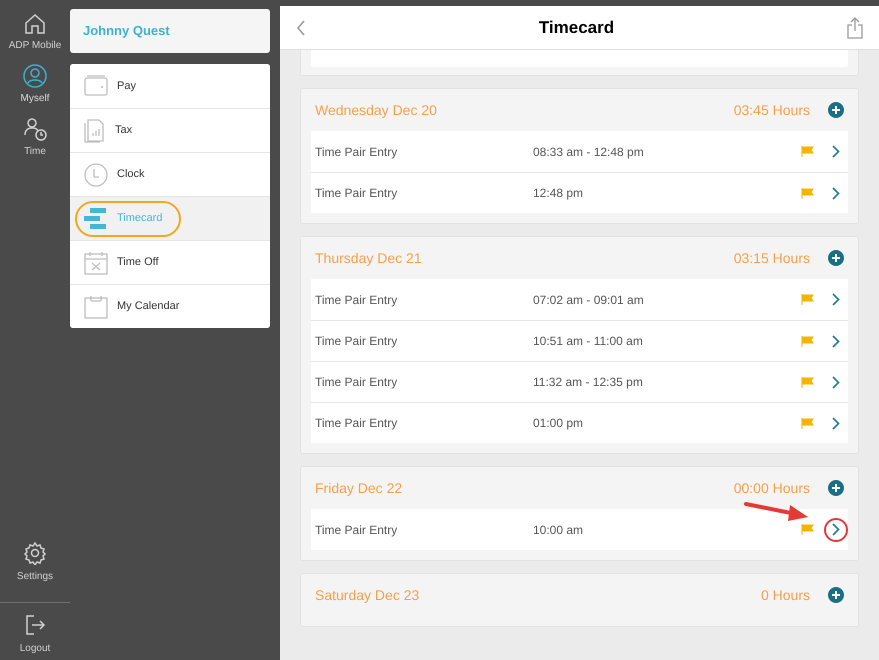 The width and height of the screenshot is (879, 660). Describe the element at coordinates (579, 192) in the screenshot. I see `time-entry-row: Time Pair Entry 12:48 pm` at that location.